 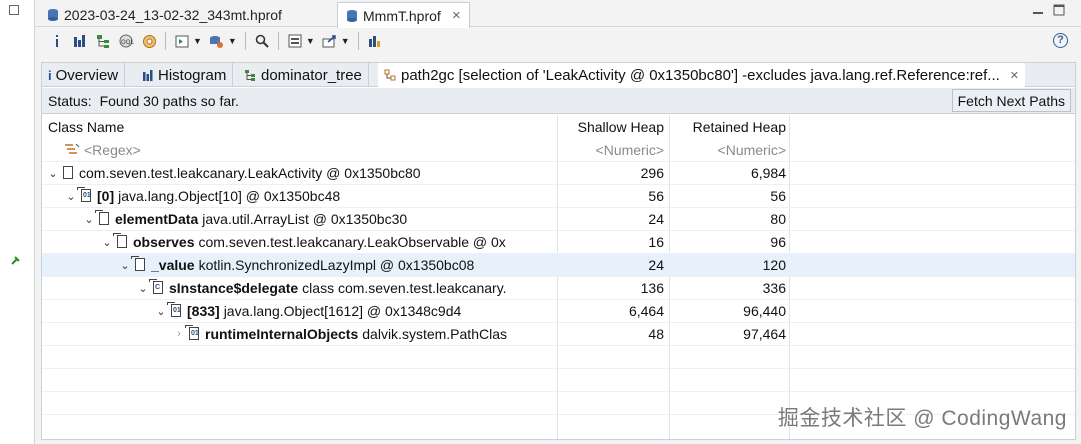 I want to click on retained-heap-value: 97,464, so click(x=764, y=334).